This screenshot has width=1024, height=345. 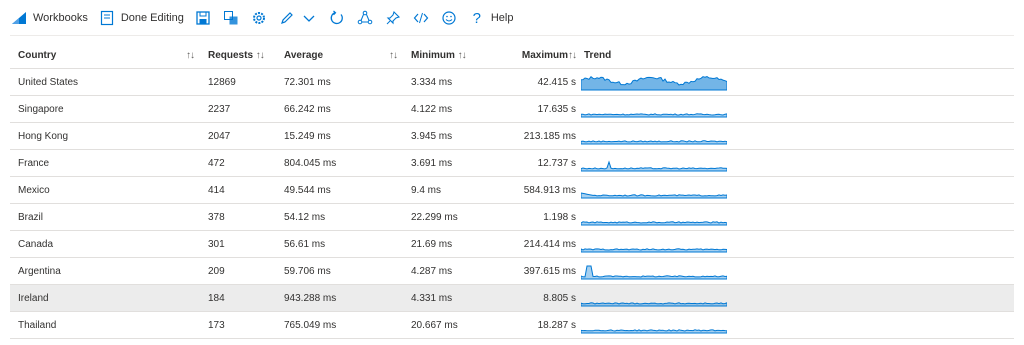 What do you see at coordinates (48, 82) in the screenshot?
I see `cell-country-text: United States` at bounding box center [48, 82].